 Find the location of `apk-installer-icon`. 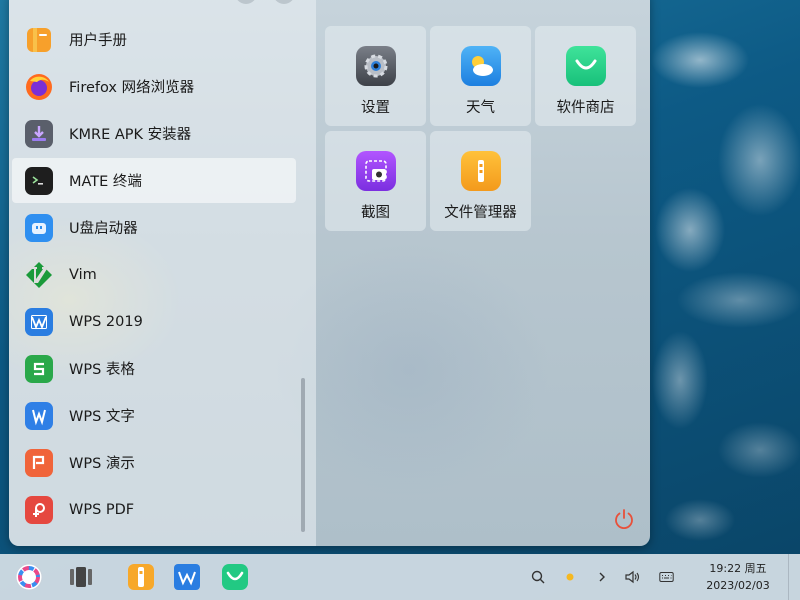

apk-installer-icon is located at coordinates (39, 133).